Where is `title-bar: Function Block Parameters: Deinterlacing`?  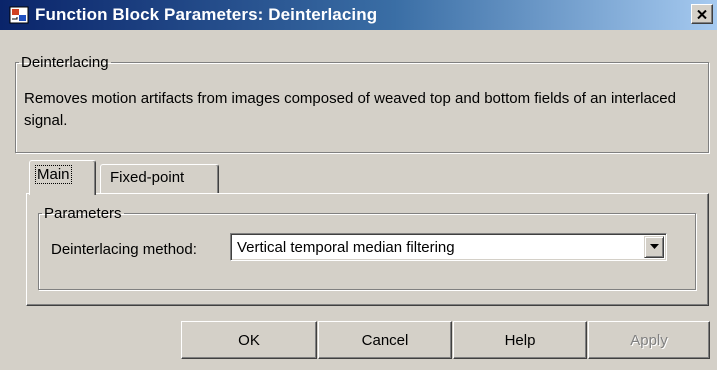
title-bar: Function Block Parameters: Deinterlacing is located at coordinates (358, 15).